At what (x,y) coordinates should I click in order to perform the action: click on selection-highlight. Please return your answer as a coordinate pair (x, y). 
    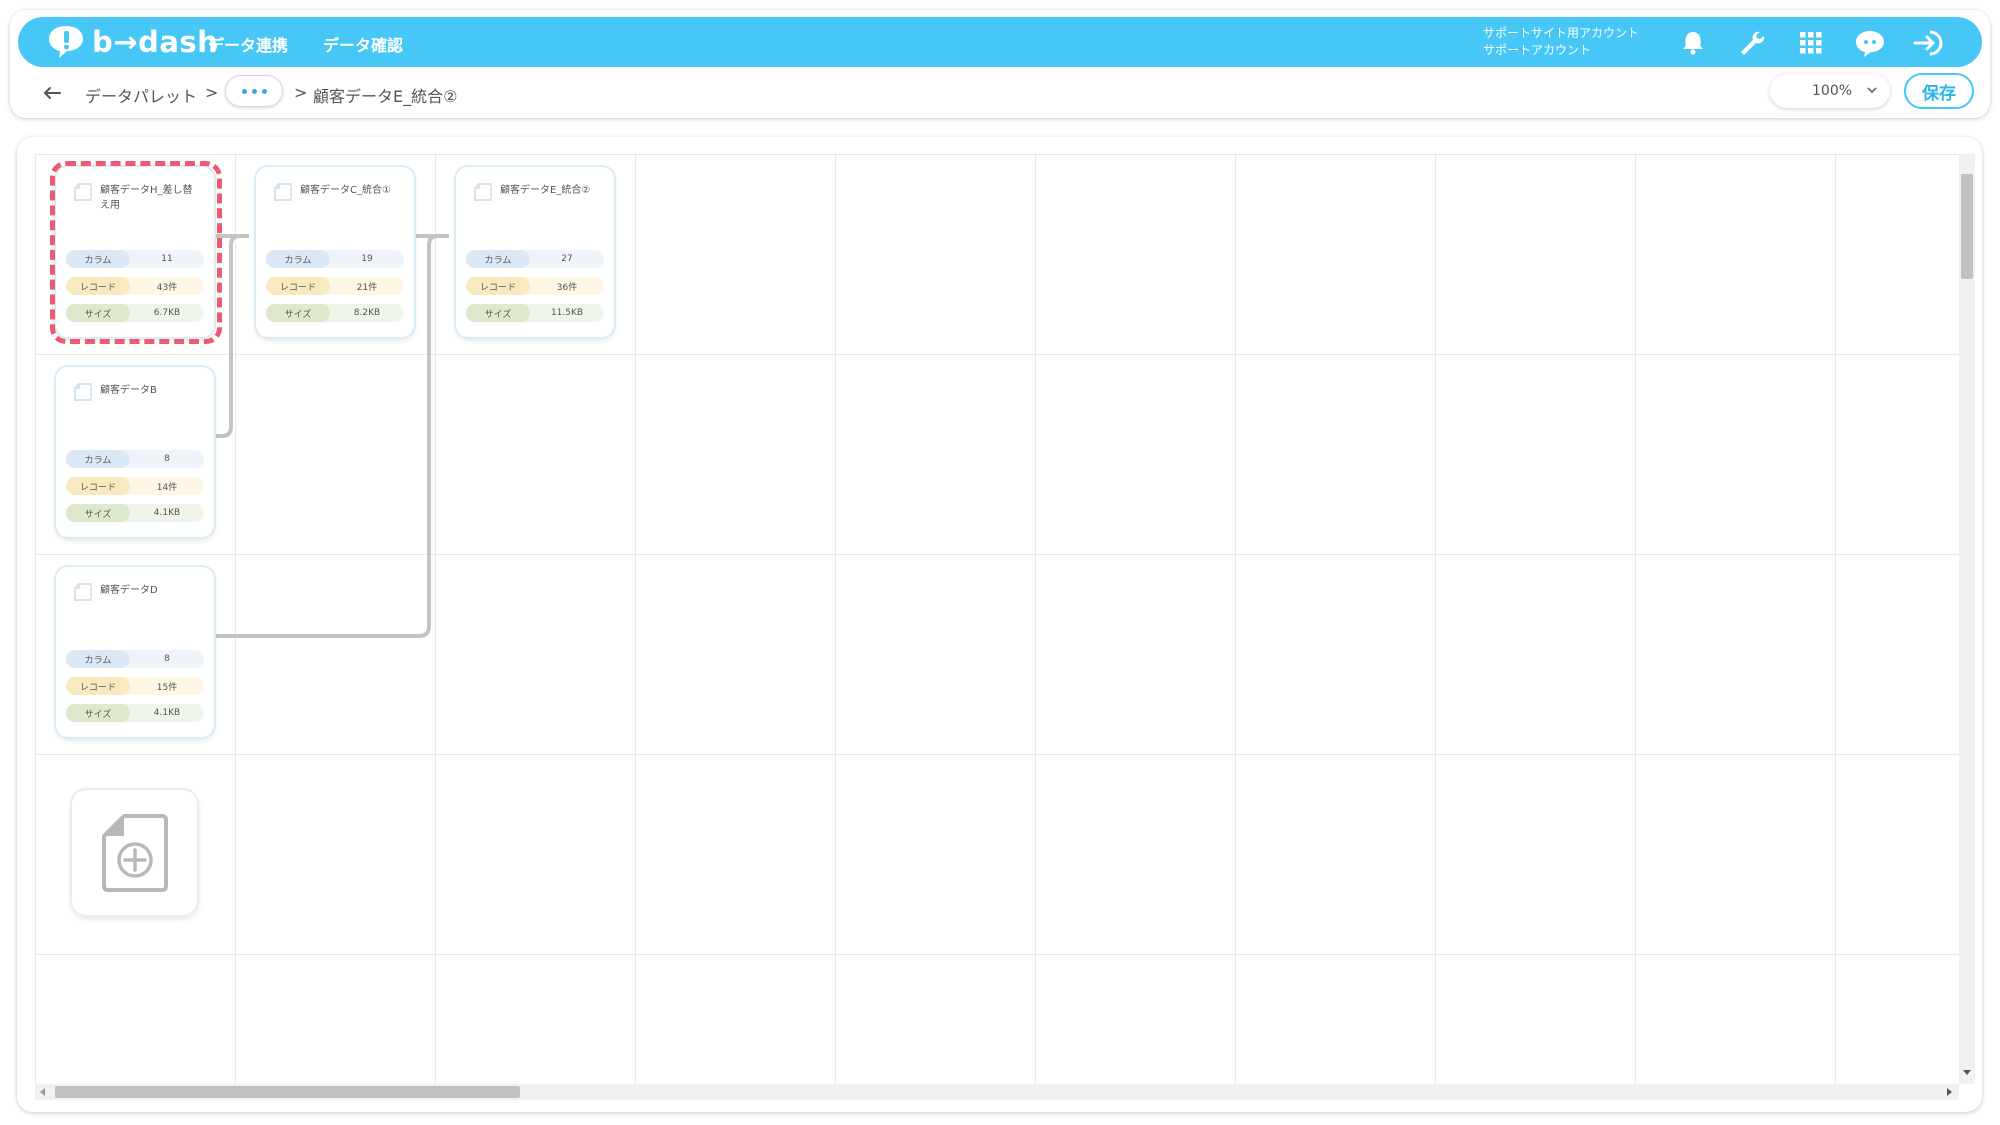
    Looking at the image, I should click on (136, 252).